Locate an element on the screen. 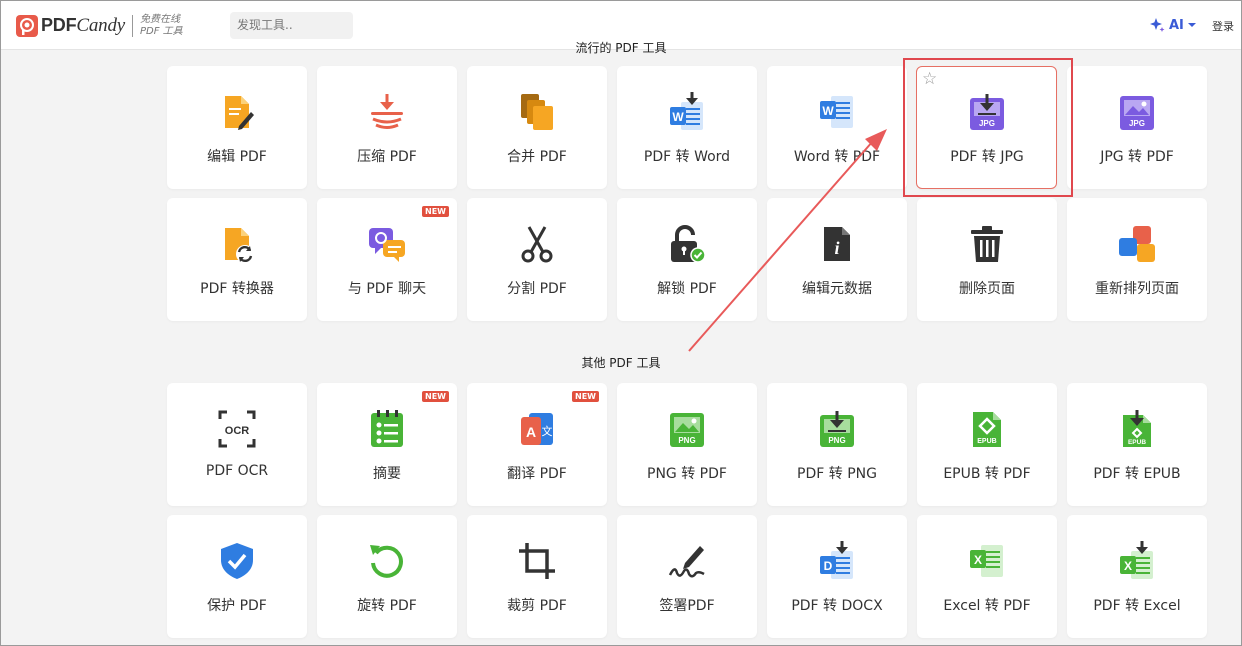 This screenshot has width=1242, height=646. chat-pdf-icon is located at coordinates (387, 244).